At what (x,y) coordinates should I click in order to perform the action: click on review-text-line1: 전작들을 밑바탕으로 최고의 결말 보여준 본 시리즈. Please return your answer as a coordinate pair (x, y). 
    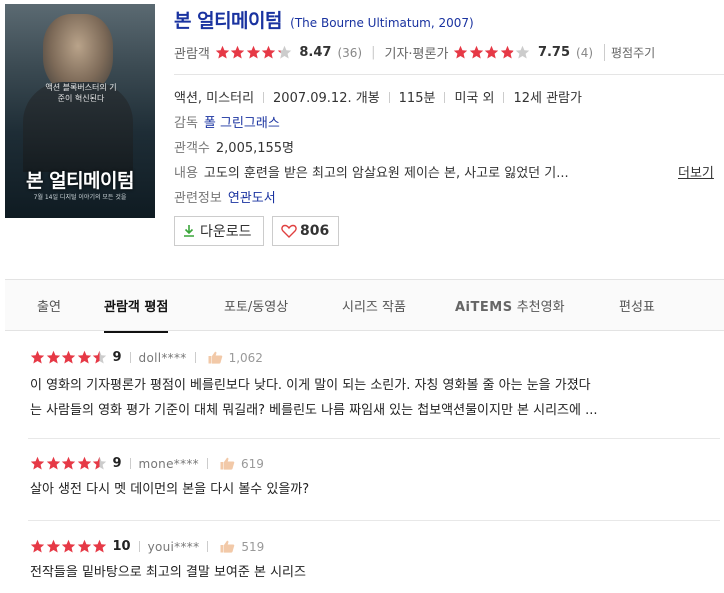
    Looking at the image, I should click on (168, 572).